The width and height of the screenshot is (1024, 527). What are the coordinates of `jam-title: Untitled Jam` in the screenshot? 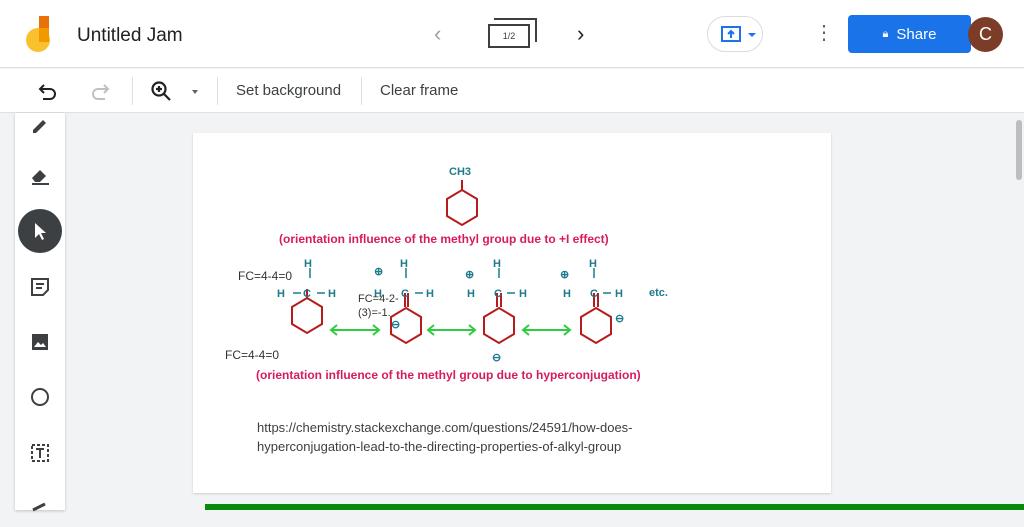 It's located at (130, 36).